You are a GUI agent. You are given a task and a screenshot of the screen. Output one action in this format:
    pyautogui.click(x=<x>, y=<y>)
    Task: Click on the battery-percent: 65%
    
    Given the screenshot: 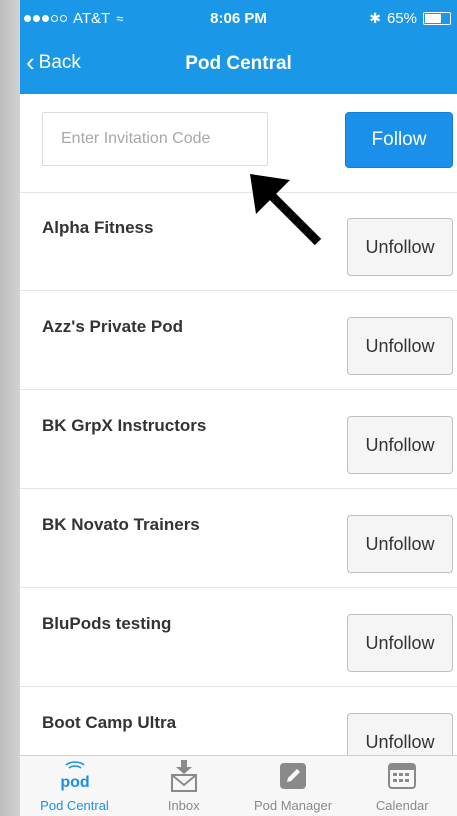 What is the action you would take?
    pyautogui.click(x=401, y=18)
    